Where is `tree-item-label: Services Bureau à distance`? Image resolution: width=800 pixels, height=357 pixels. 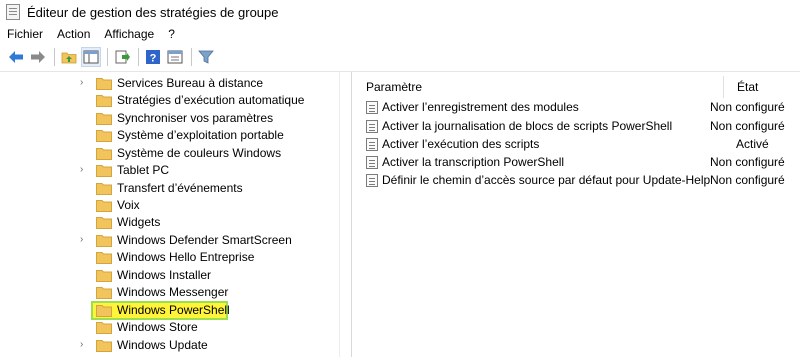 tree-item-label: Services Bureau à distance is located at coordinates (190, 83).